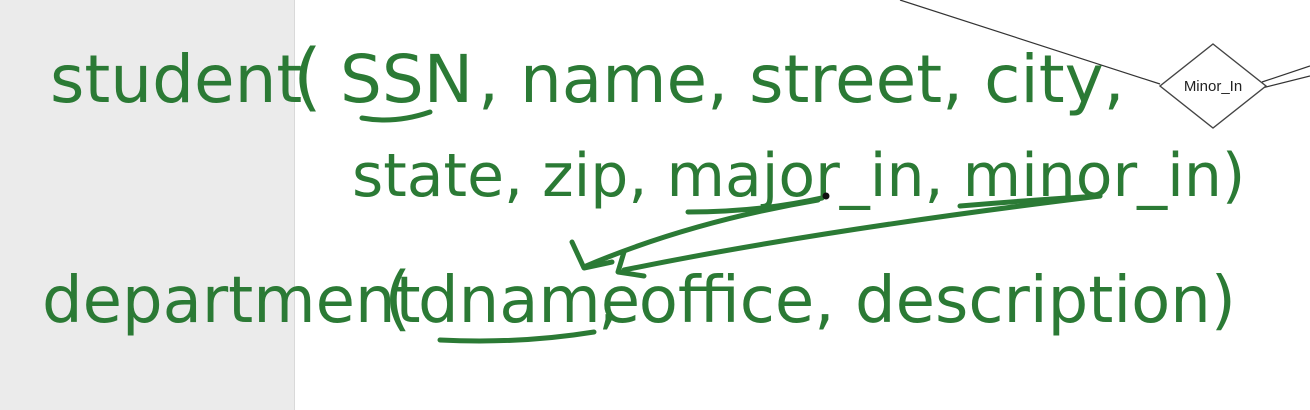  I want to click on er-connector-line-right, so click(1285, 74).